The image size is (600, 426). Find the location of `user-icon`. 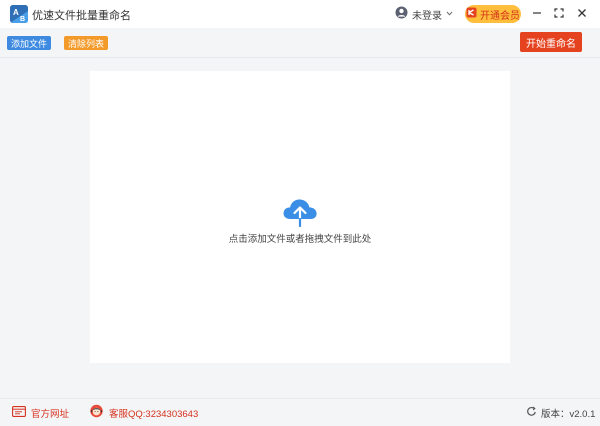

user-icon is located at coordinates (401, 14).